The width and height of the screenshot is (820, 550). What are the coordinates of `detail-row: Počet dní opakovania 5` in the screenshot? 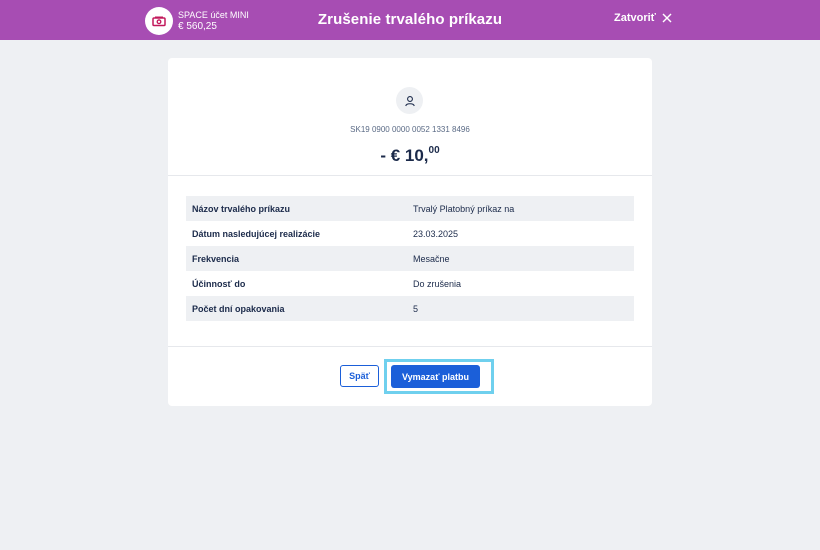 It's located at (410, 308).